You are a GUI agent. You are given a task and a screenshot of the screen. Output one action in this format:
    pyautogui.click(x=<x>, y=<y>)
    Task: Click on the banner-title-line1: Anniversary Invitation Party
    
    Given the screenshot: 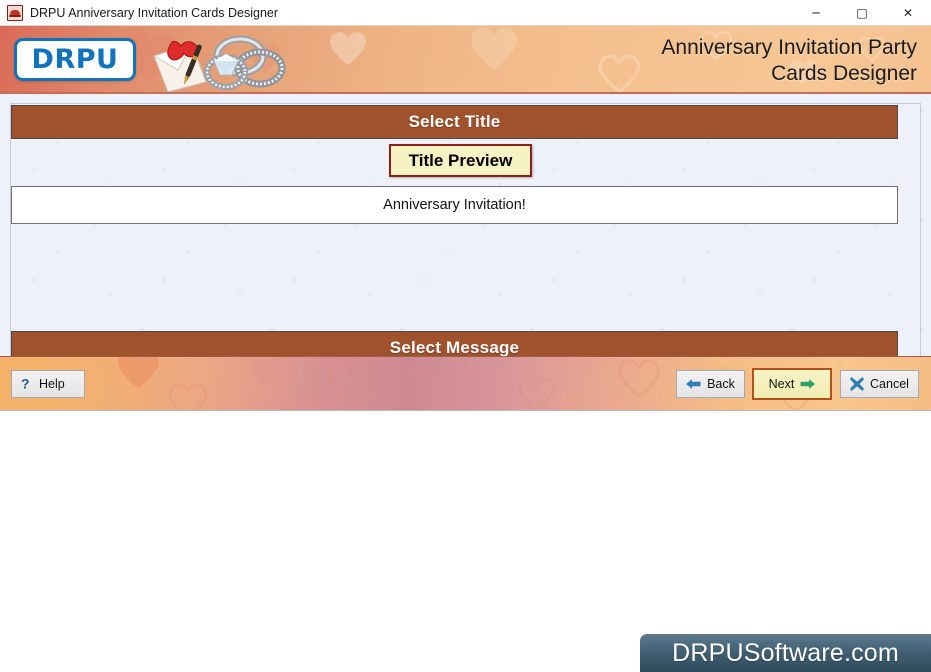 What is the action you would take?
    pyautogui.click(x=789, y=47)
    